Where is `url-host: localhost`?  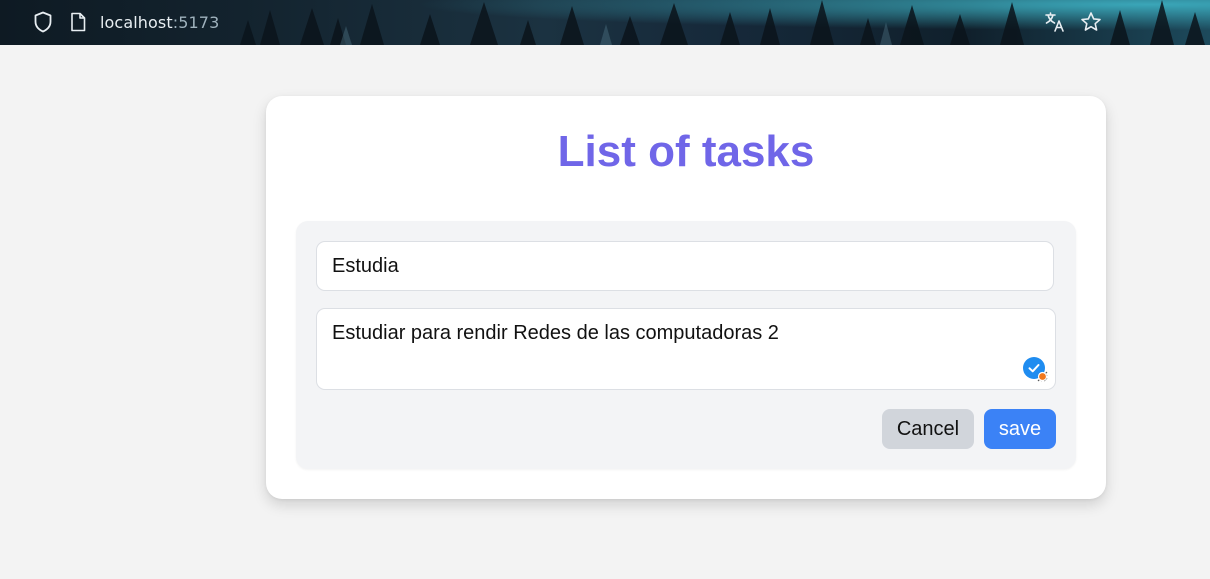
url-host: localhost is located at coordinates (136, 22).